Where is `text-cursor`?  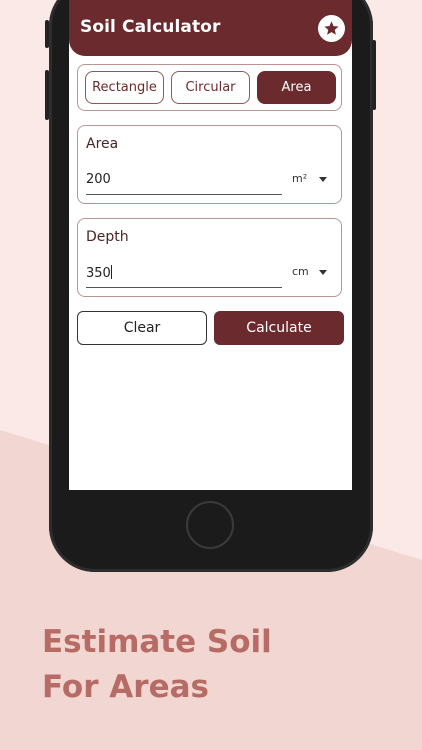 text-cursor is located at coordinates (111, 272).